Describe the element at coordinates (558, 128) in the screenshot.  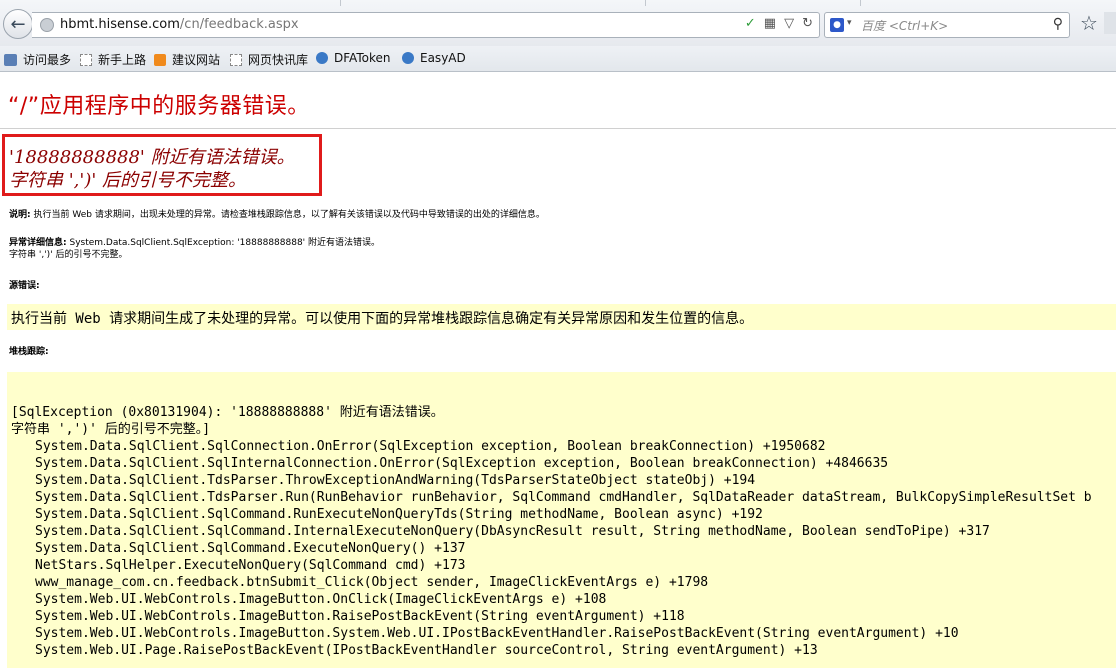
I see `title-divider` at that location.